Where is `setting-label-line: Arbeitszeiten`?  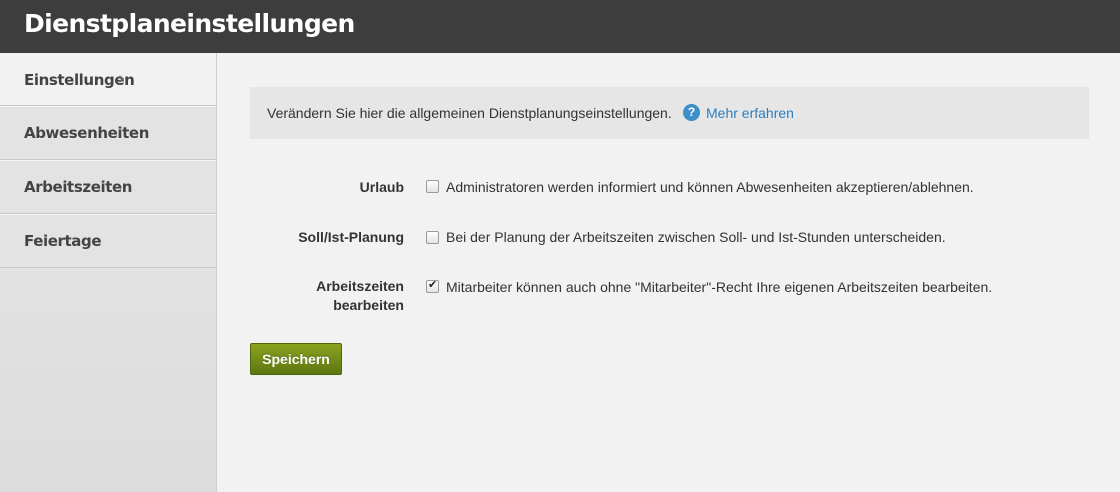
setting-label-line: Arbeitszeiten is located at coordinates (360, 286).